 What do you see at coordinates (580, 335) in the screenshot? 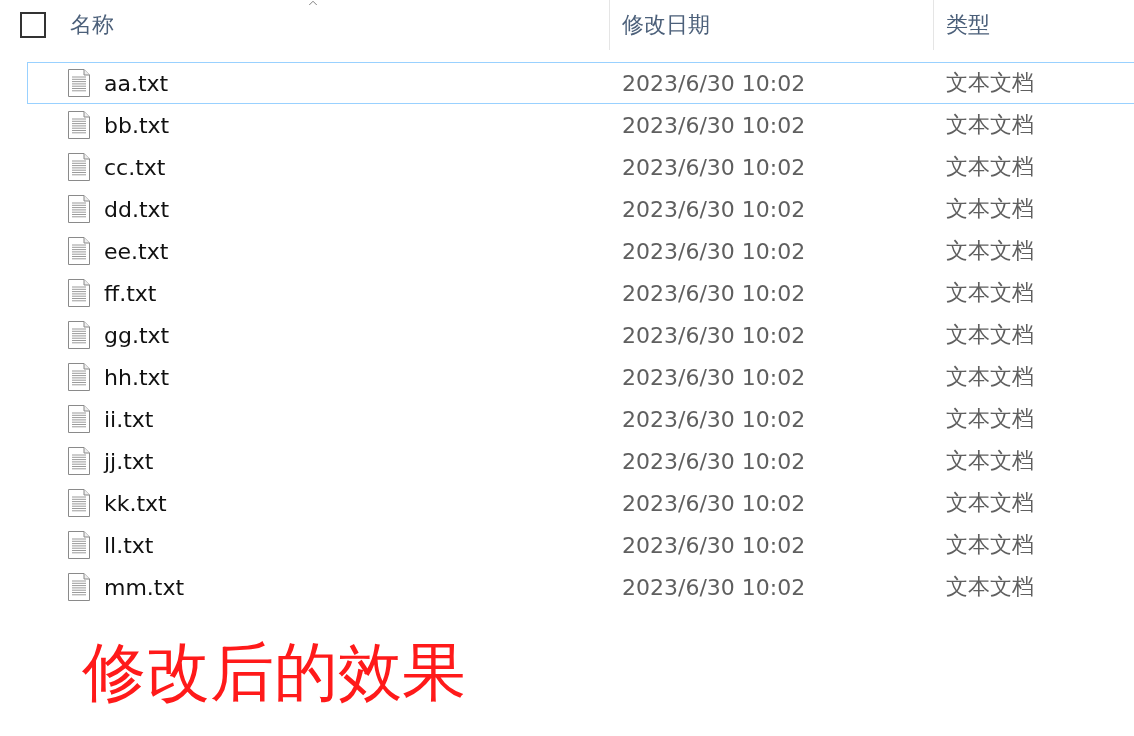
I see `file-row: gg.txt 2023/6/30 10:02 文本文档` at bounding box center [580, 335].